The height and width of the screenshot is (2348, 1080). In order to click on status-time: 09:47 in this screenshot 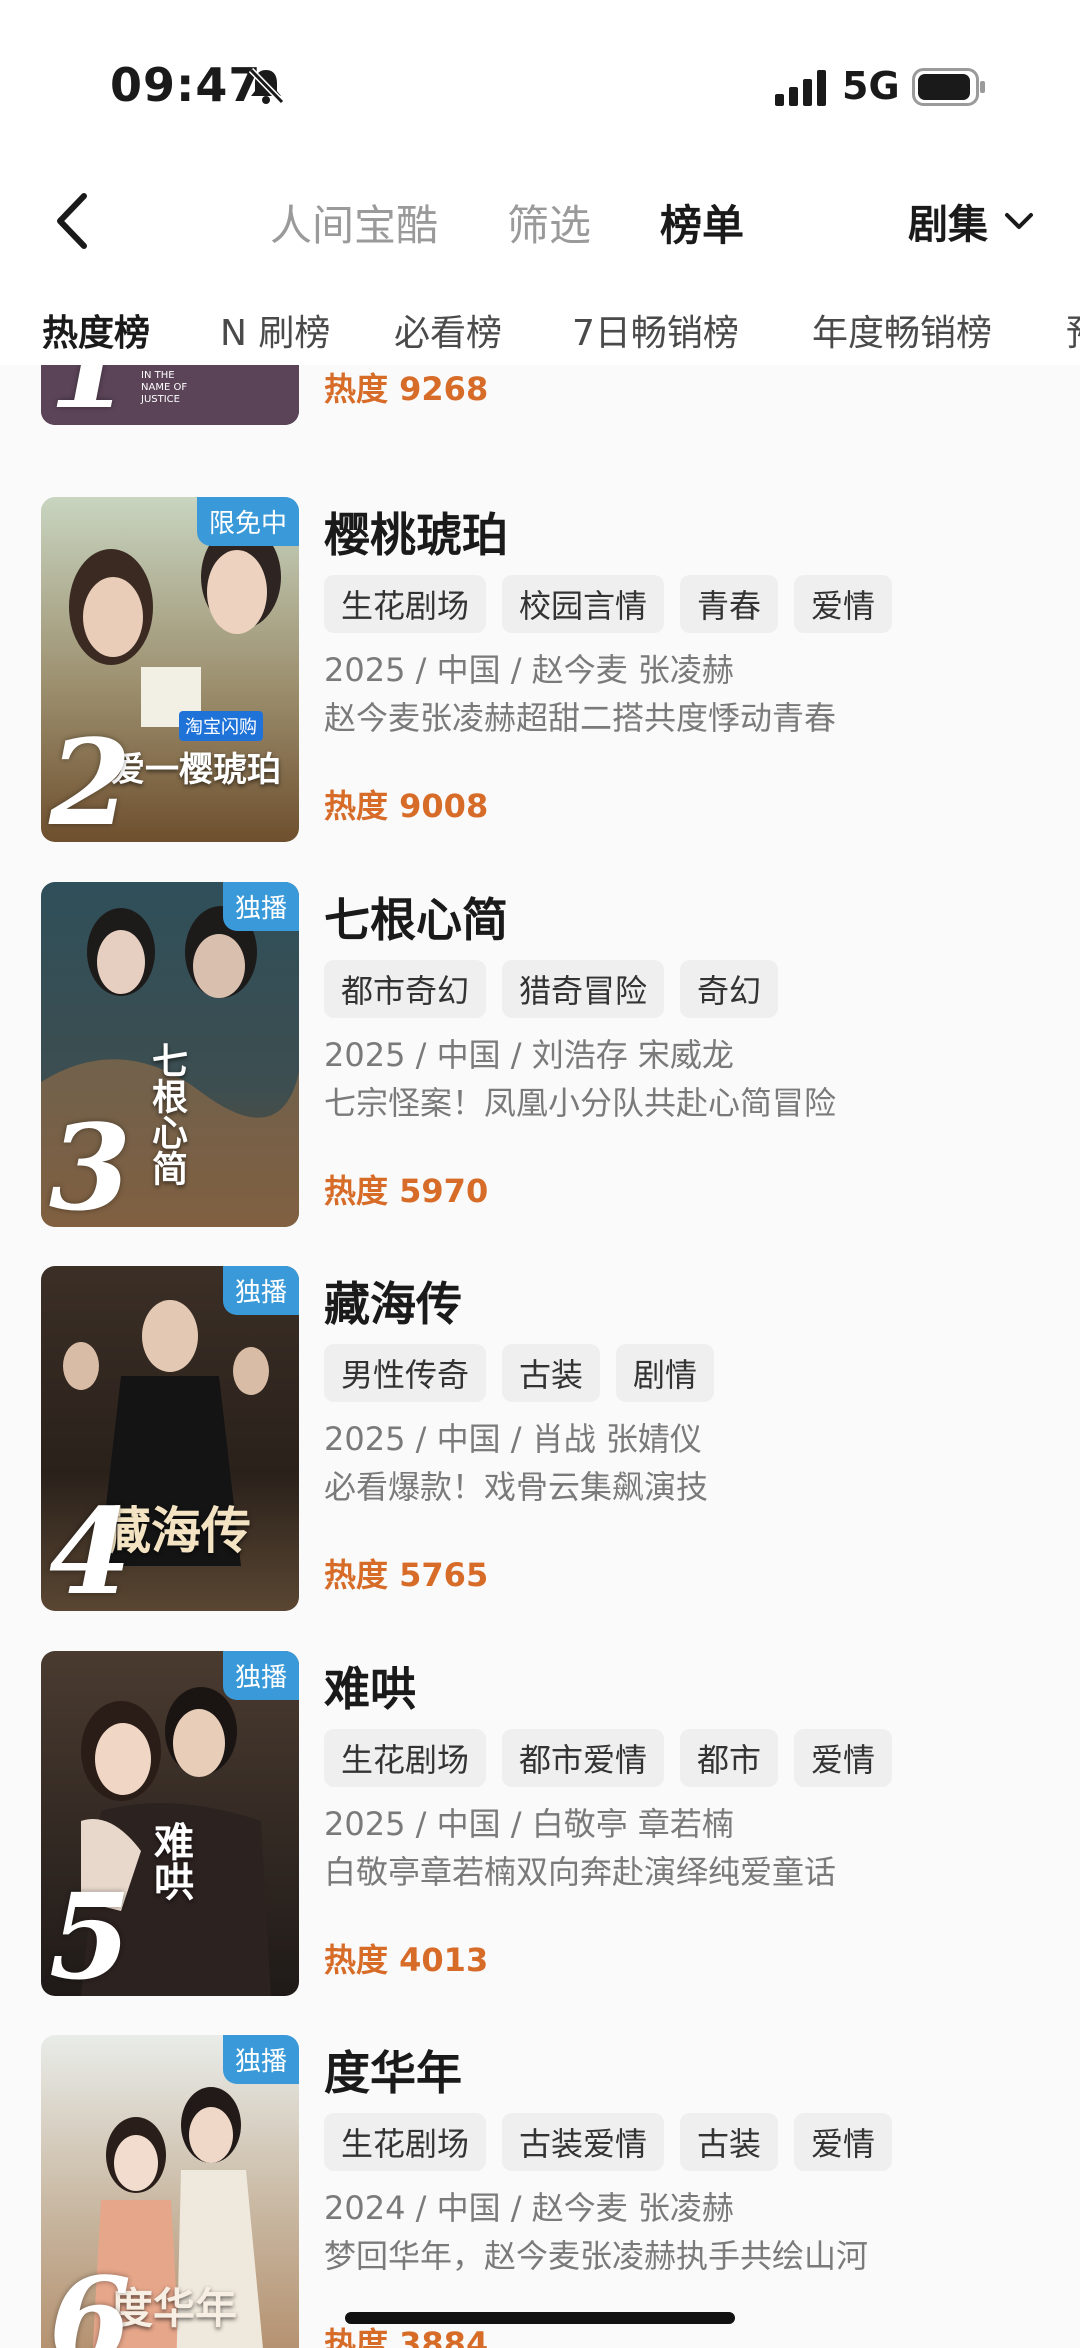, I will do `click(186, 85)`.